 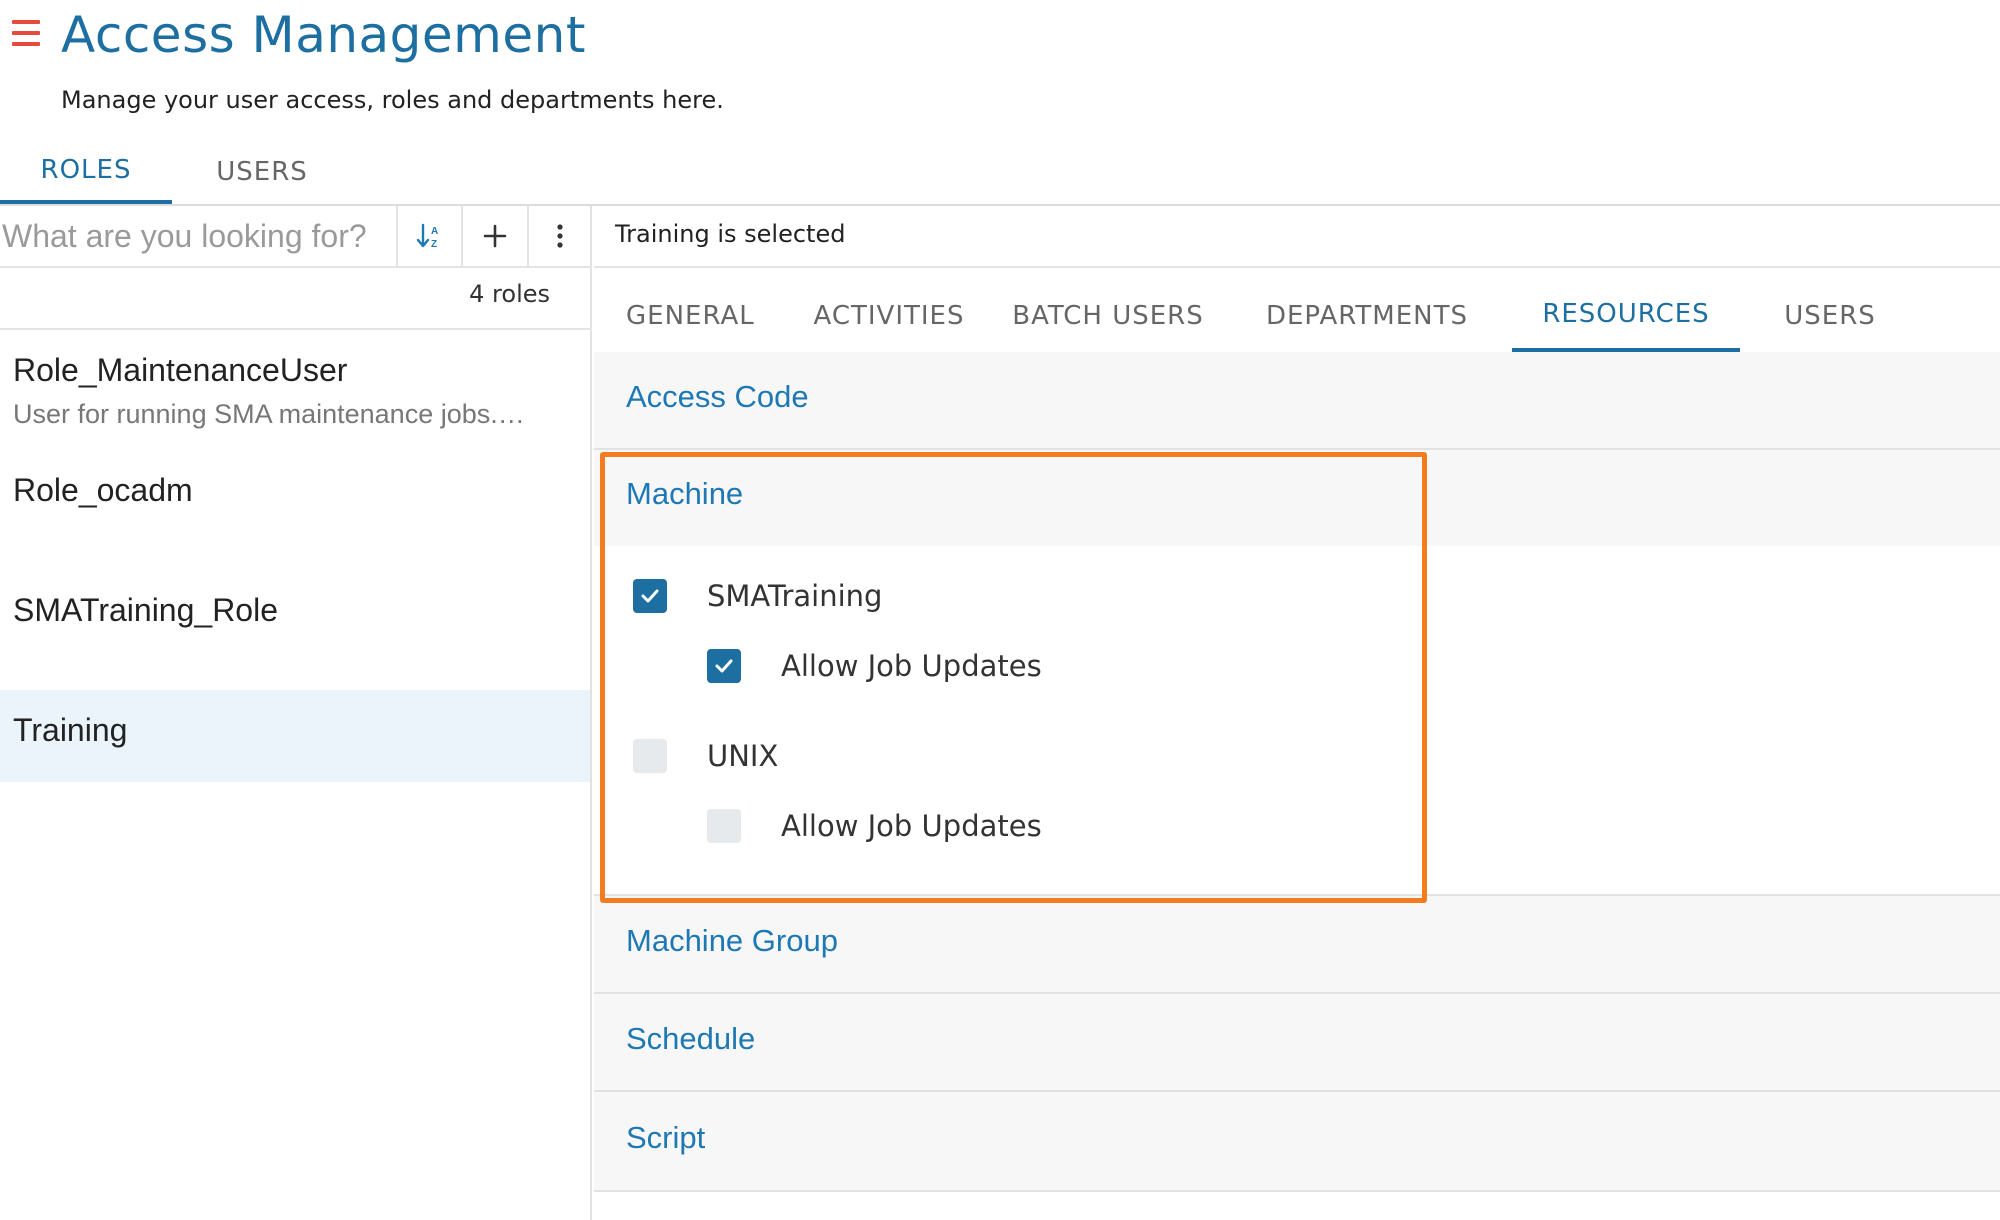 I want to click on tab-batch-users: BATCH USERS, so click(x=1108, y=316).